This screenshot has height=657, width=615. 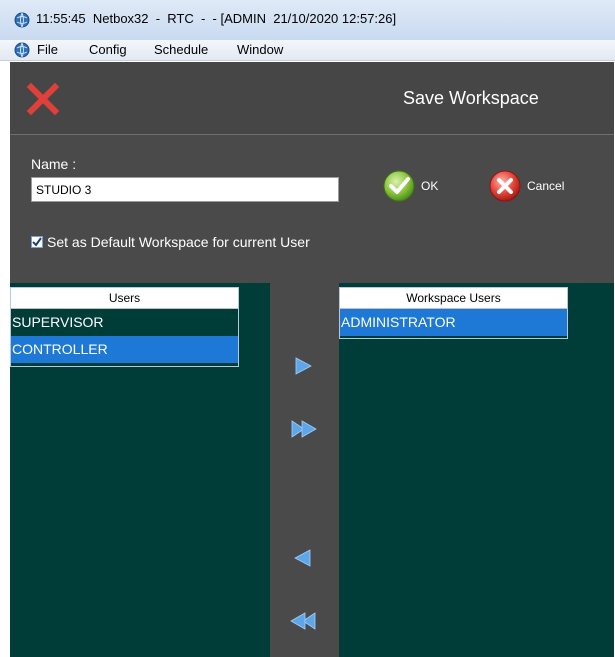 I want to click on add-user-arrow-icon, so click(x=303, y=366).